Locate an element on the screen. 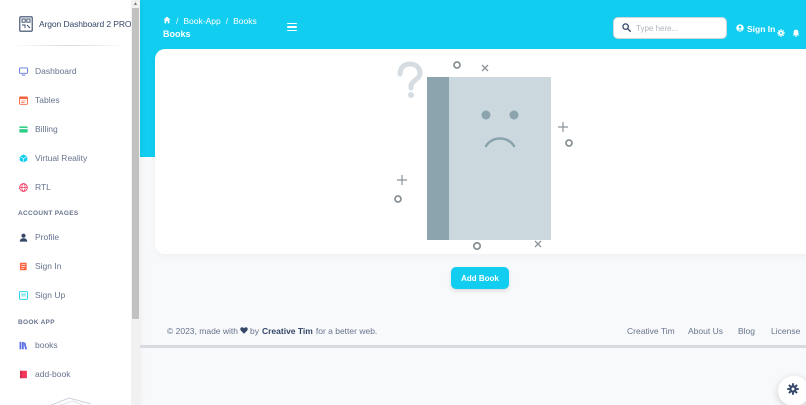  copyright-suffix: for a better web. is located at coordinates (346, 331).